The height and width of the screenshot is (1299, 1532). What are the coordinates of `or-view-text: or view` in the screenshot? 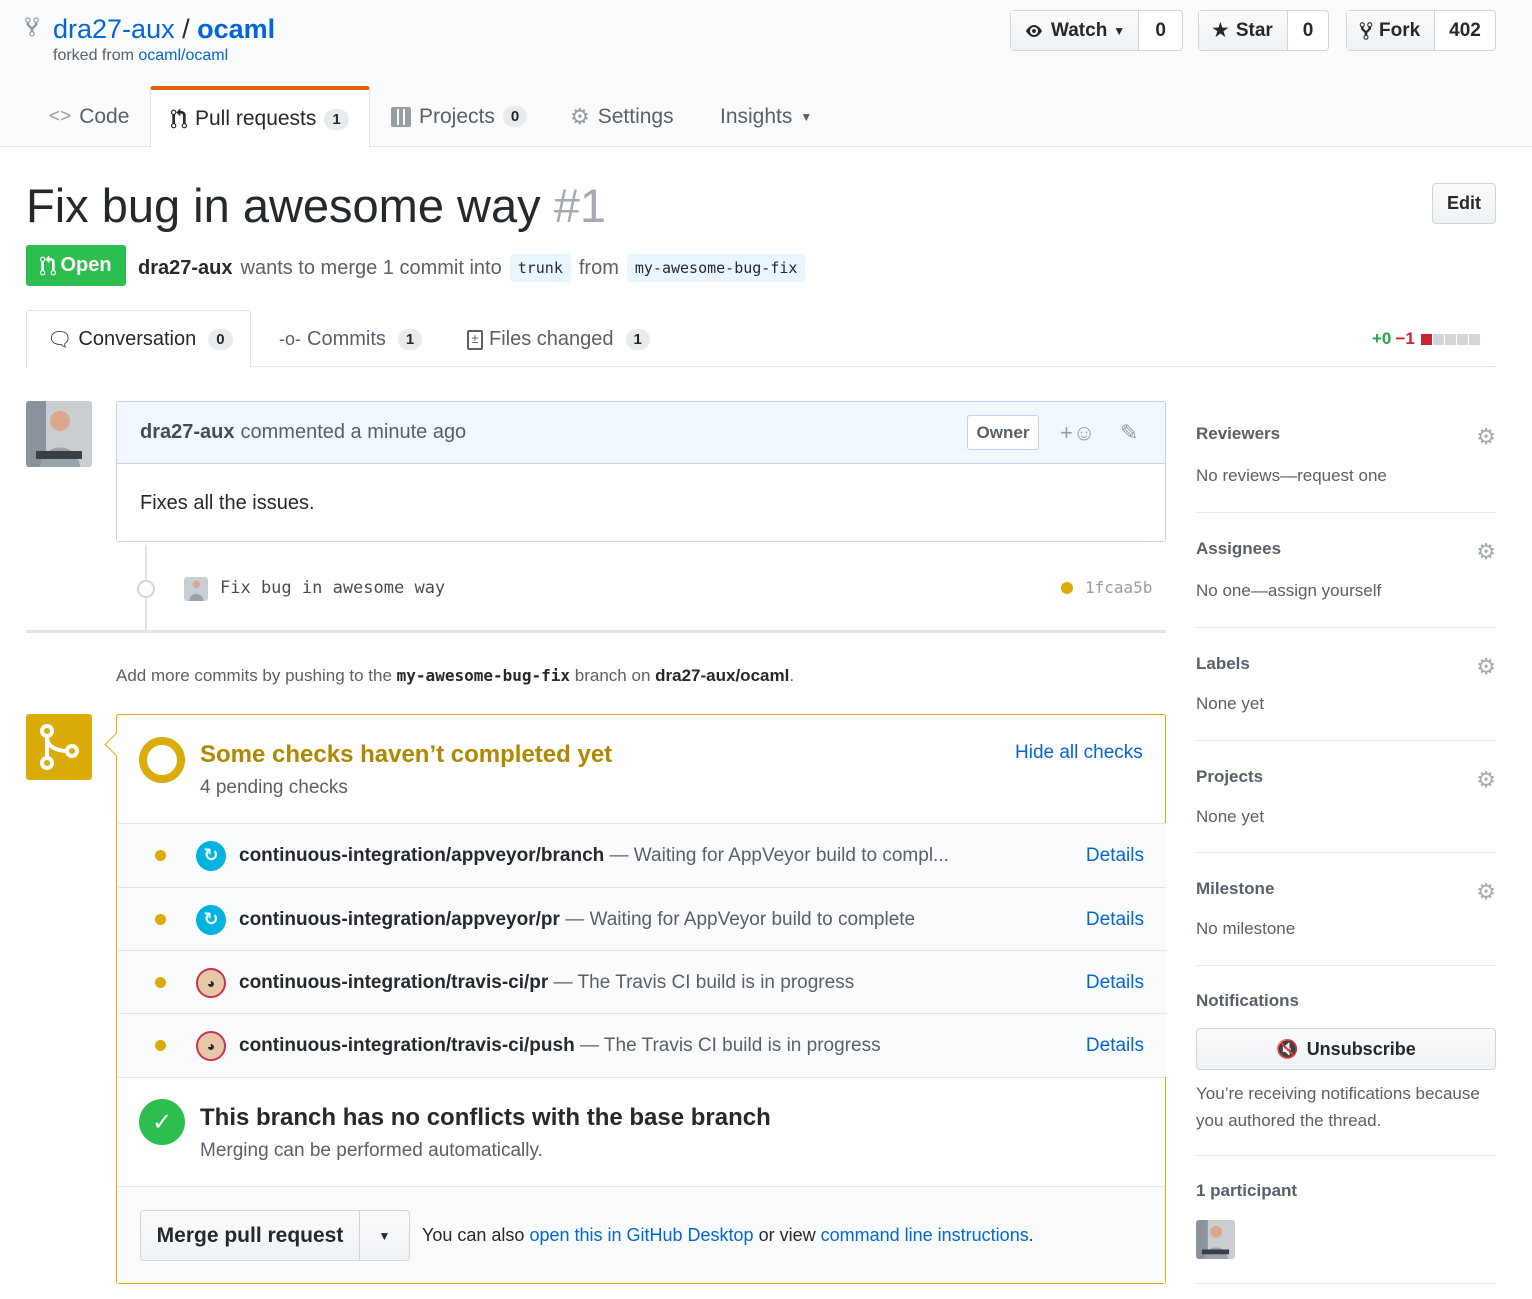 It's located at (787, 1235).